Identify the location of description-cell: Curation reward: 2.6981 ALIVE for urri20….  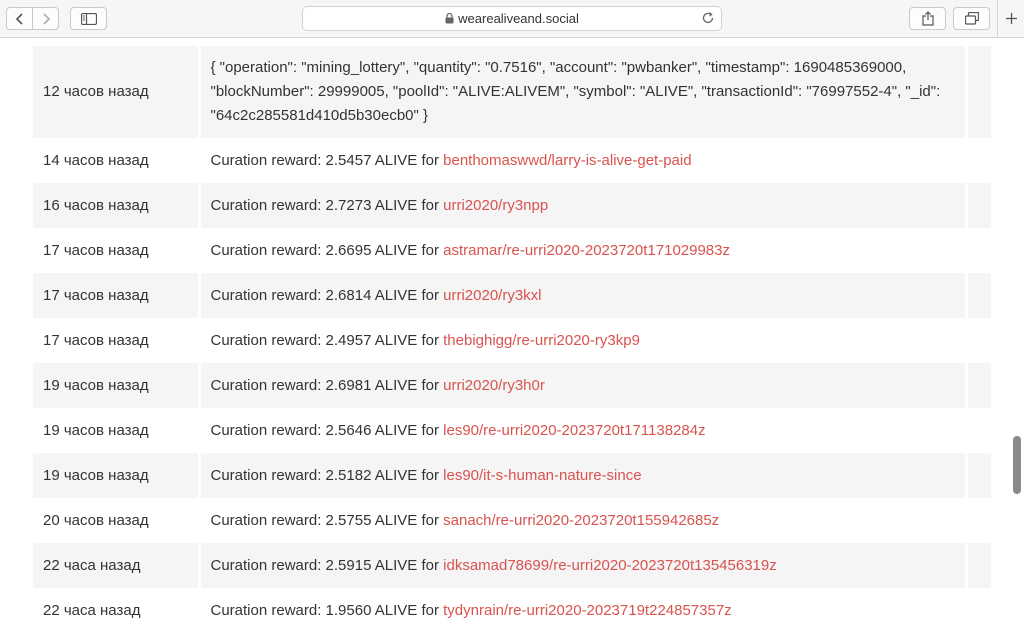
(583, 385).